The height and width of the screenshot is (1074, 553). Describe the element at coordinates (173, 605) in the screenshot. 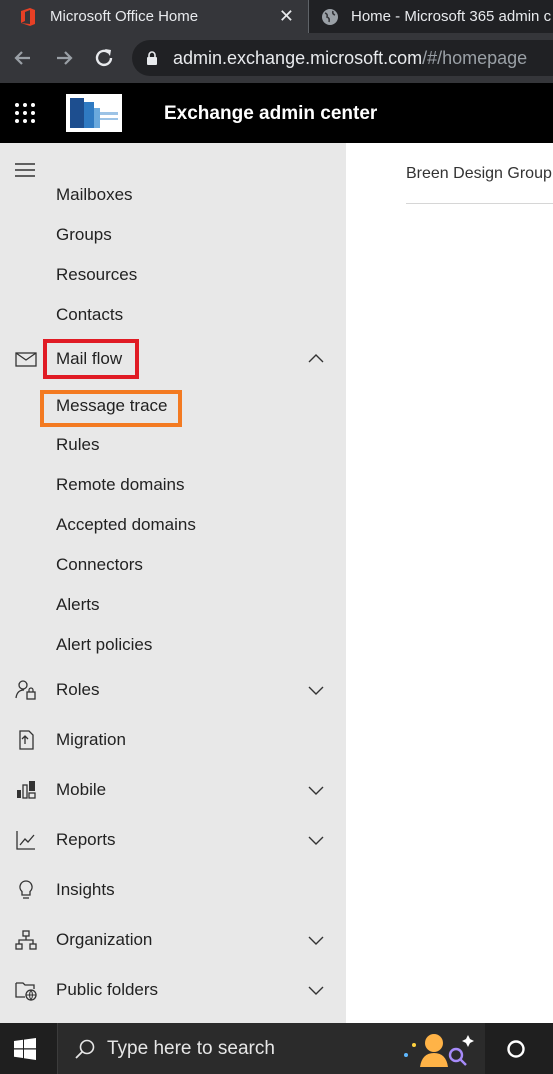

I see `nav-item-alerts: Alerts` at that location.